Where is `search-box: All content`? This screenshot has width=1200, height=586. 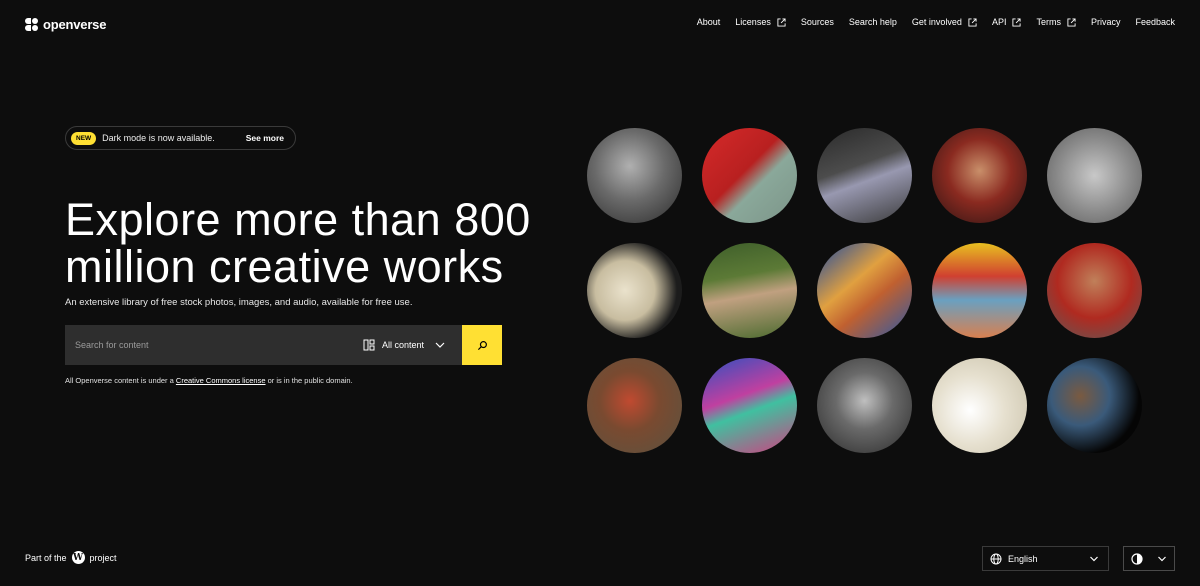 search-box: All content is located at coordinates (263, 345).